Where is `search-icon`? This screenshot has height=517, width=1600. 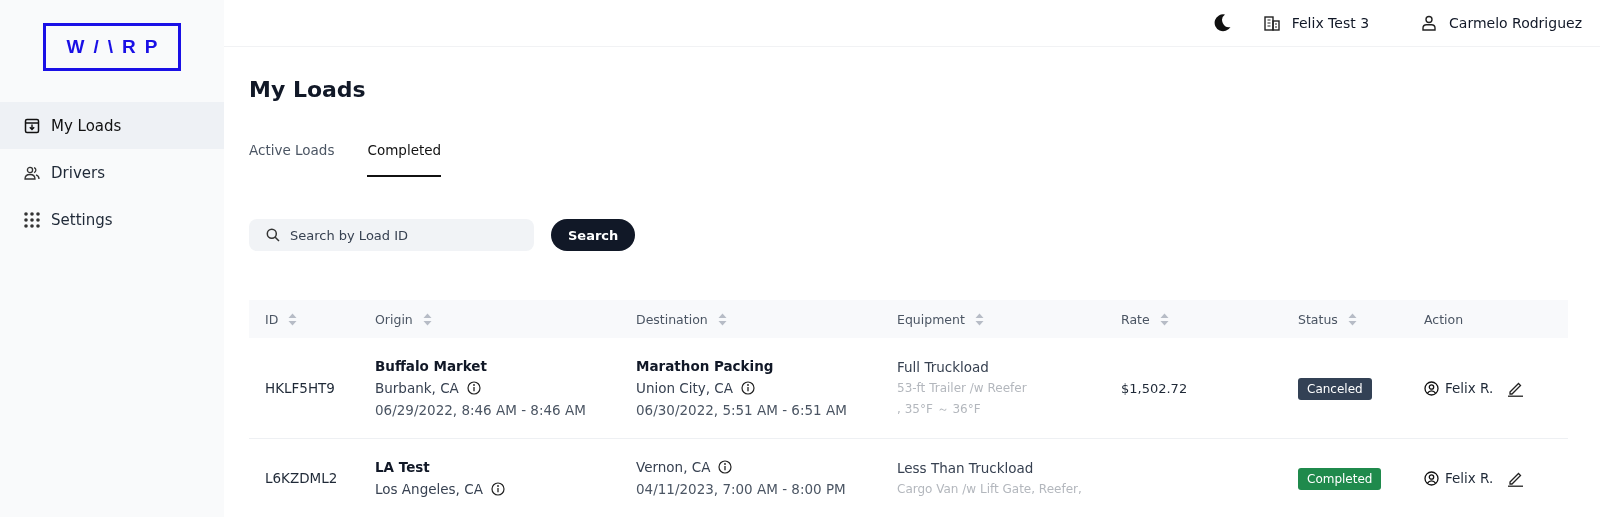
search-icon is located at coordinates (273, 235).